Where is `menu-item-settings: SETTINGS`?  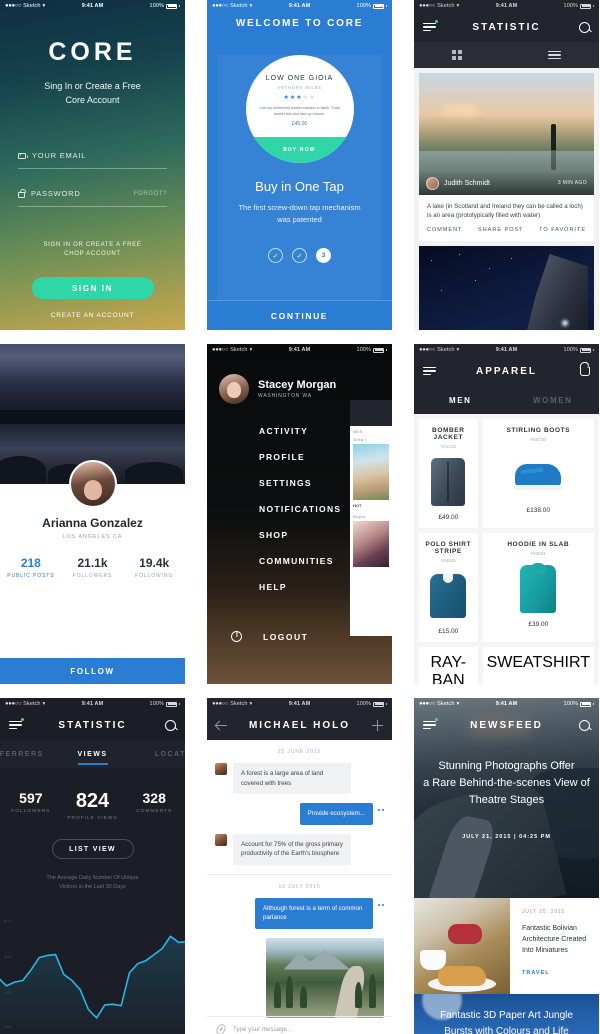 menu-item-settings: SETTINGS is located at coordinates (325, 483).